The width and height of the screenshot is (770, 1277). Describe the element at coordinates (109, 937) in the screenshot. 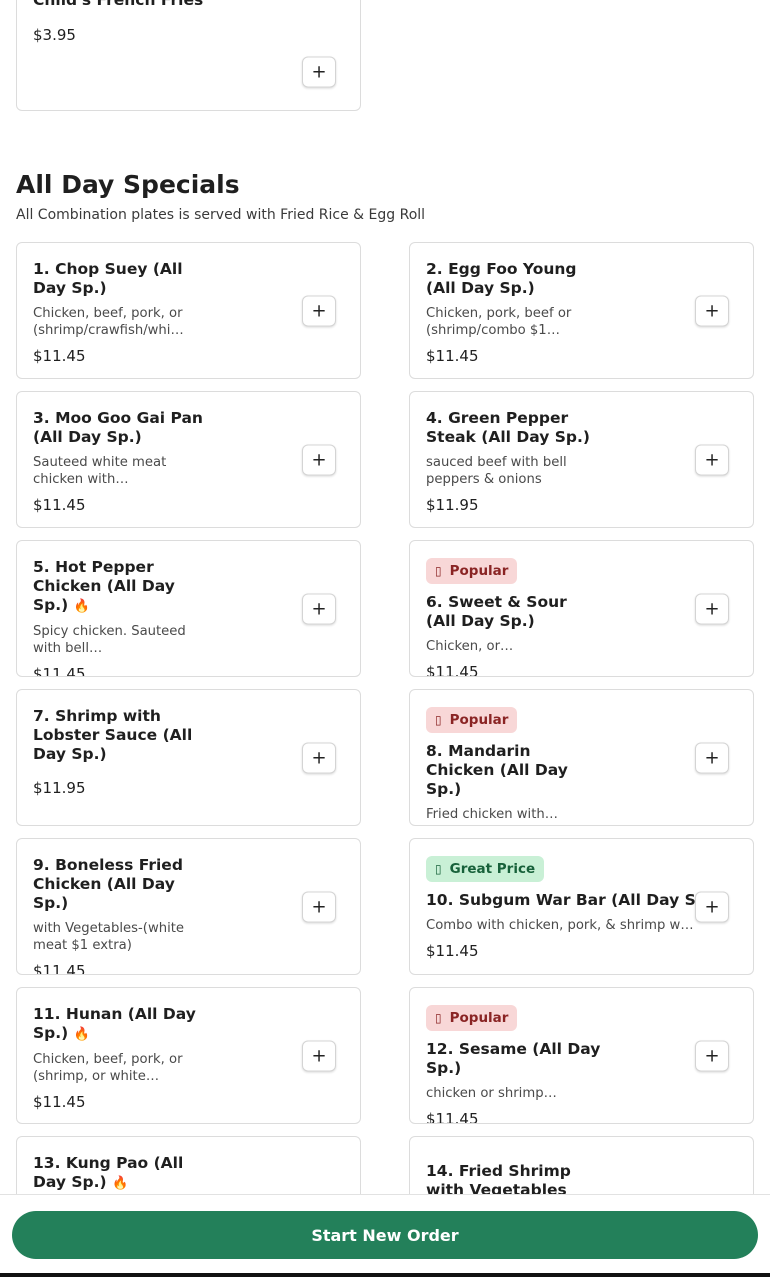

I see `item-description: with Vegetables-(white meat $1 extra)` at that location.